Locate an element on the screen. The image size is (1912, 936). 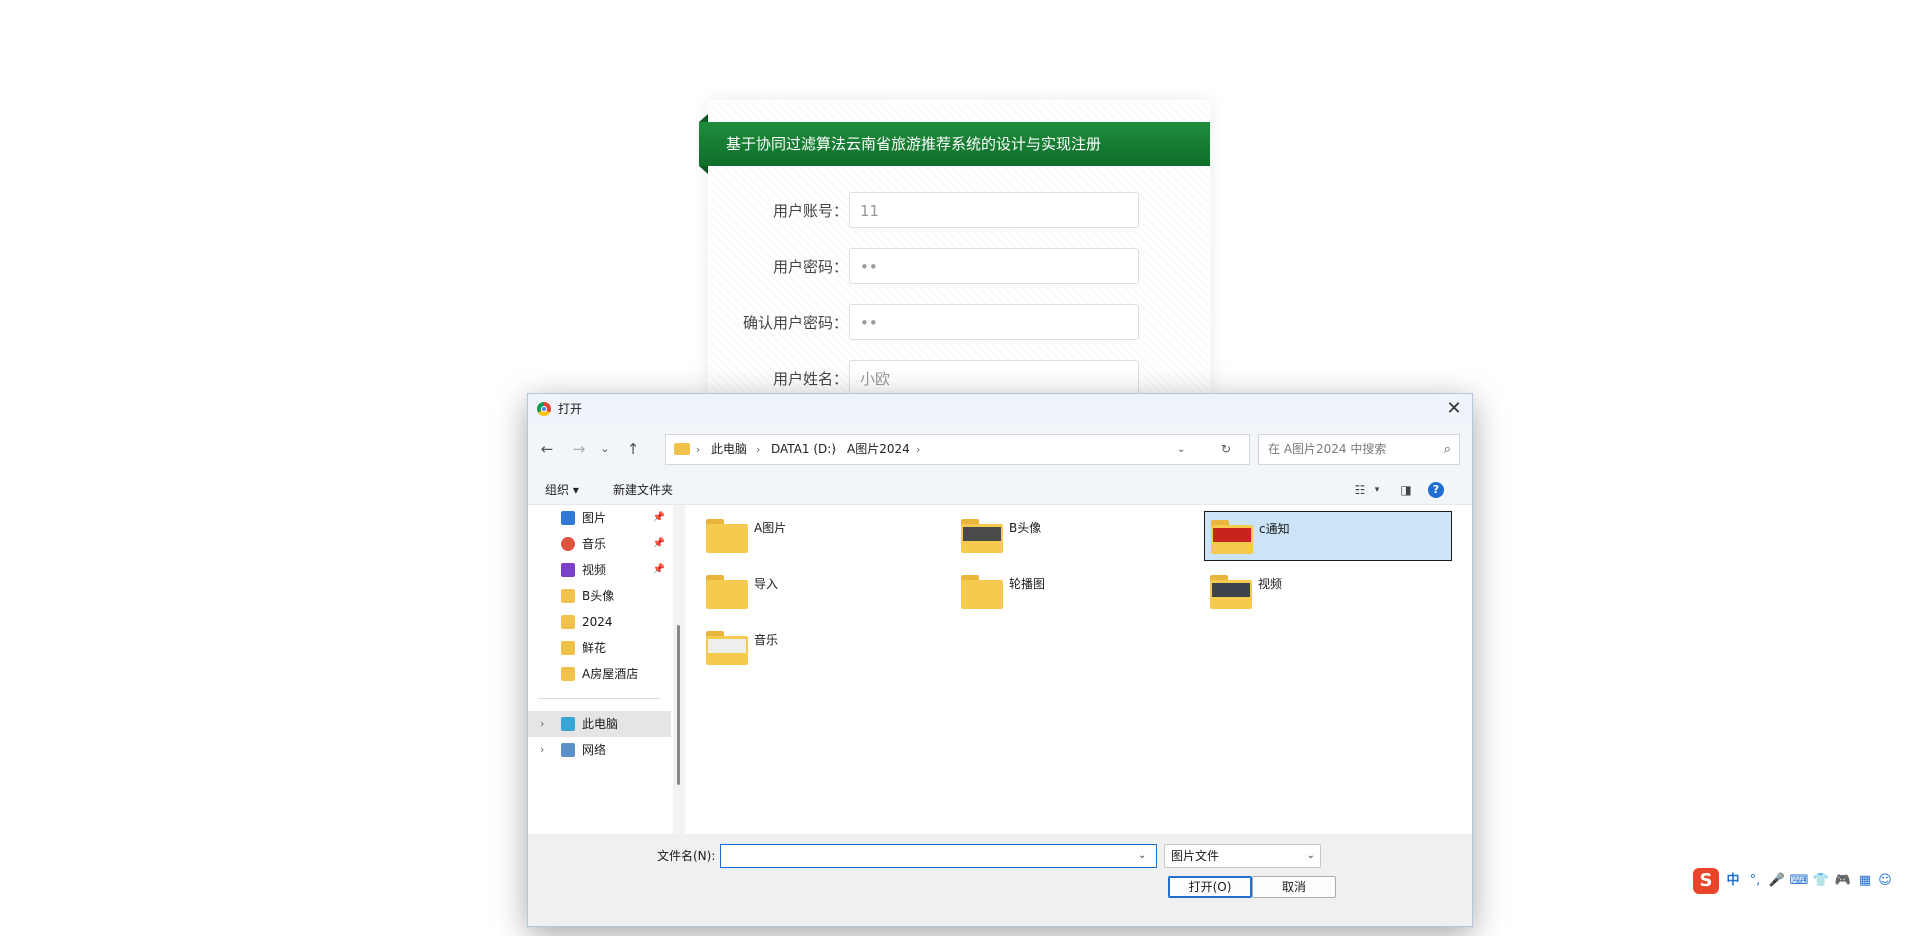
sidebar-item-label: B头像 is located at coordinates (598, 596).